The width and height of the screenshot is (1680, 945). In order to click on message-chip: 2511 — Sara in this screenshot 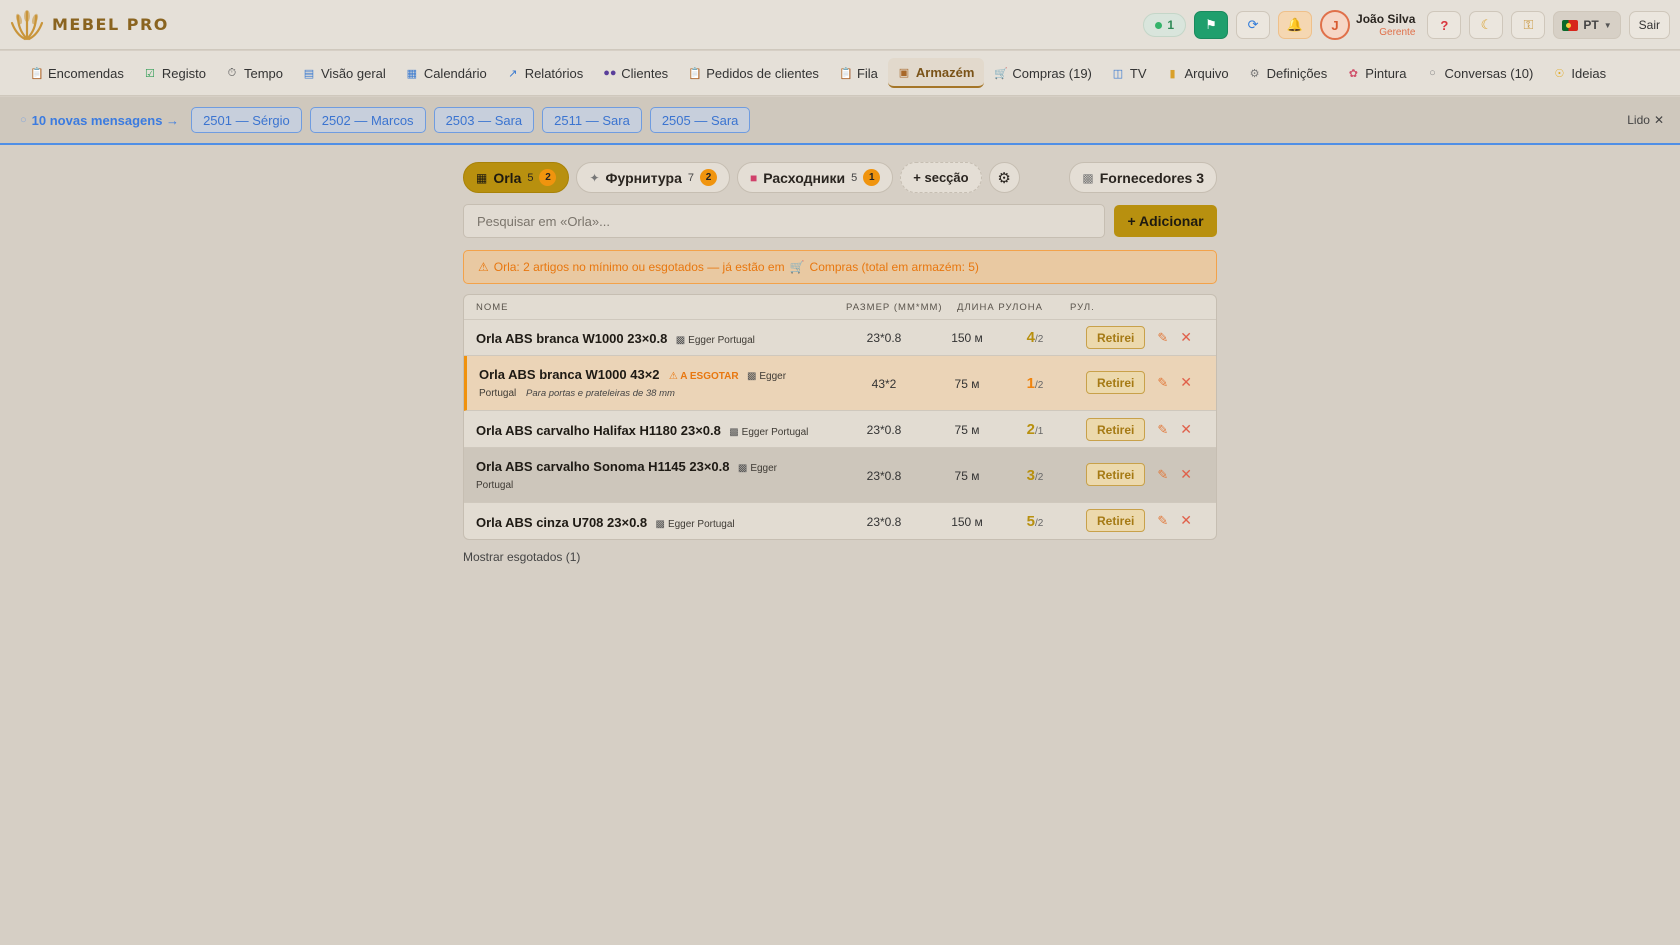, I will do `click(592, 120)`.